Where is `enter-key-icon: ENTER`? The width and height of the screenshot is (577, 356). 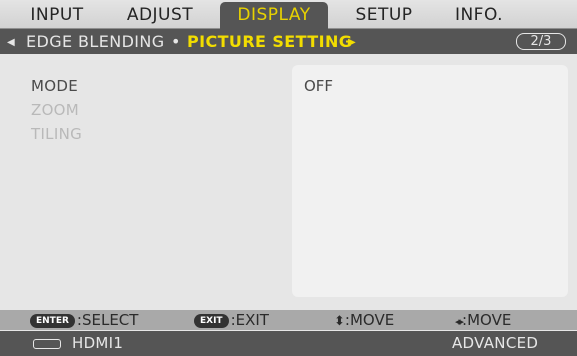
enter-key-icon: ENTER is located at coordinates (52, 321).